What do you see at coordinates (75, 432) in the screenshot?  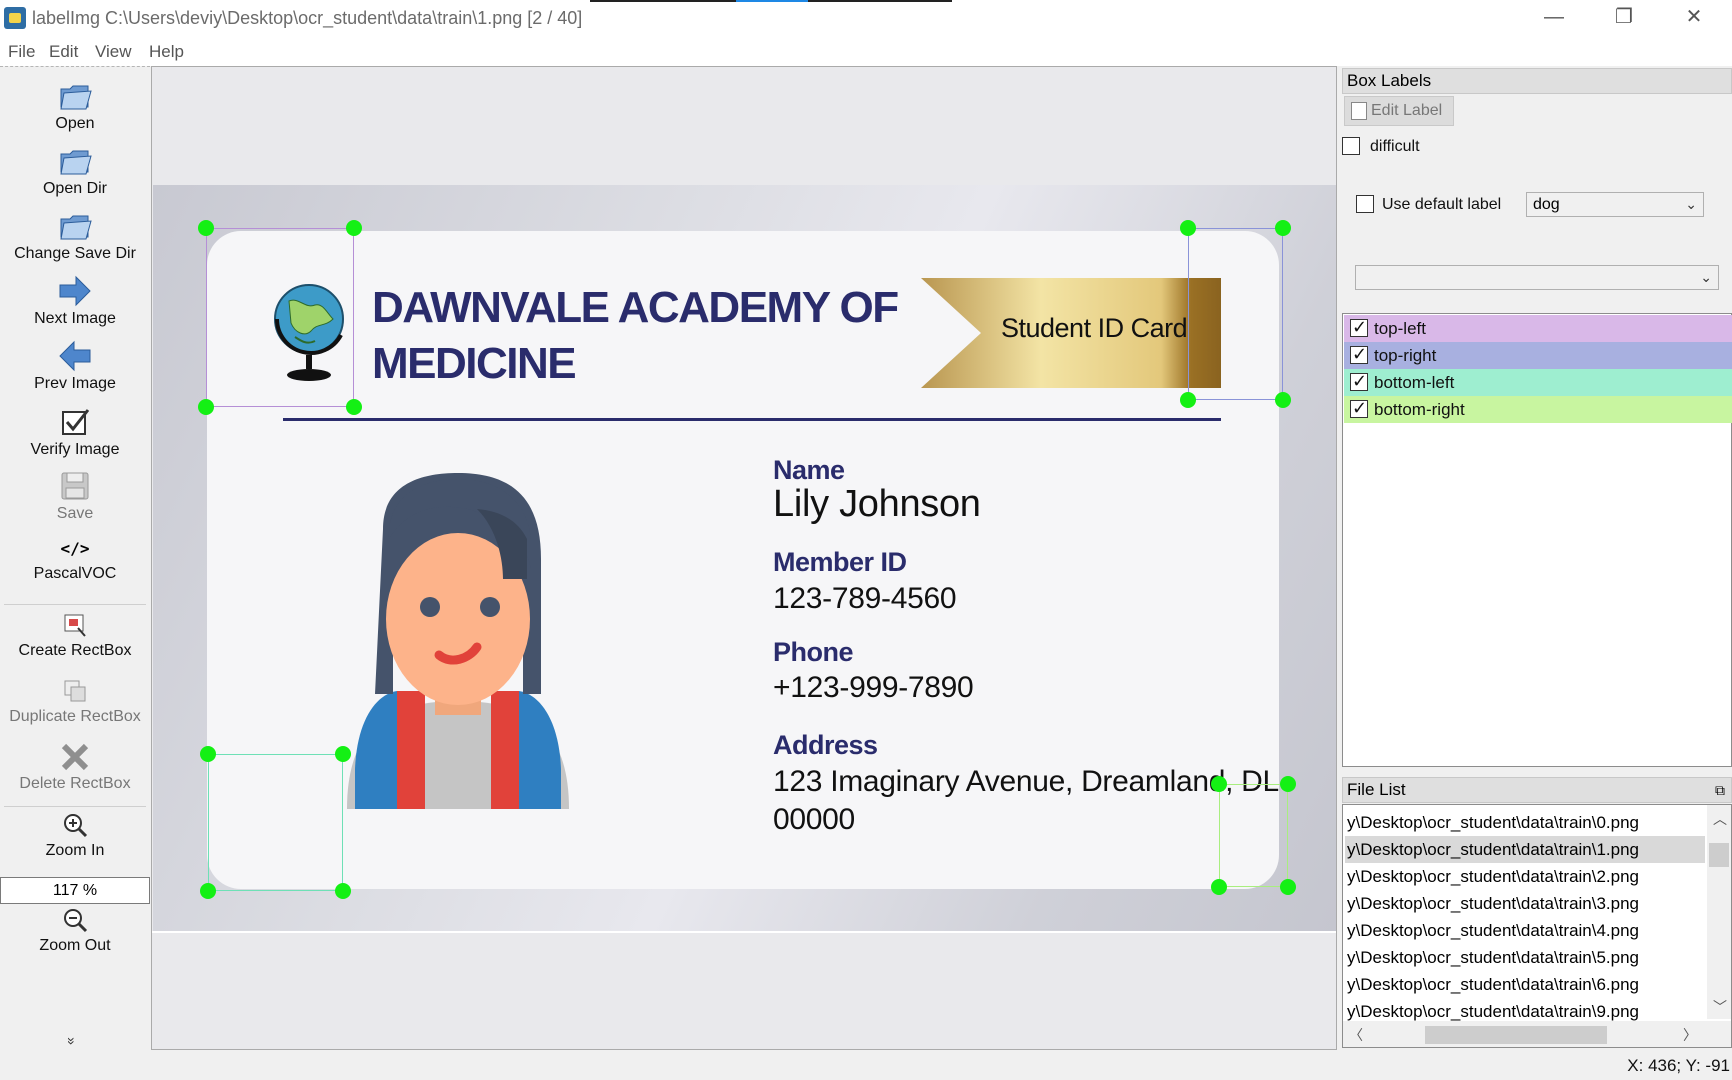 I see `verify-image-button: Verify Image` at bounding box center [75, 432].